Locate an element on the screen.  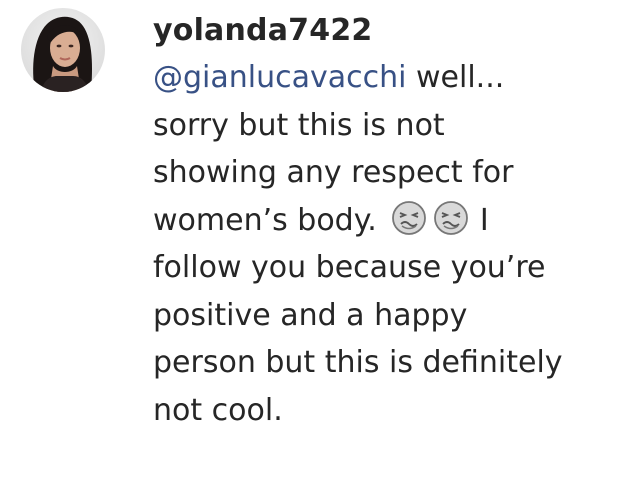
avatar-image is located at coordinates (63, 50).